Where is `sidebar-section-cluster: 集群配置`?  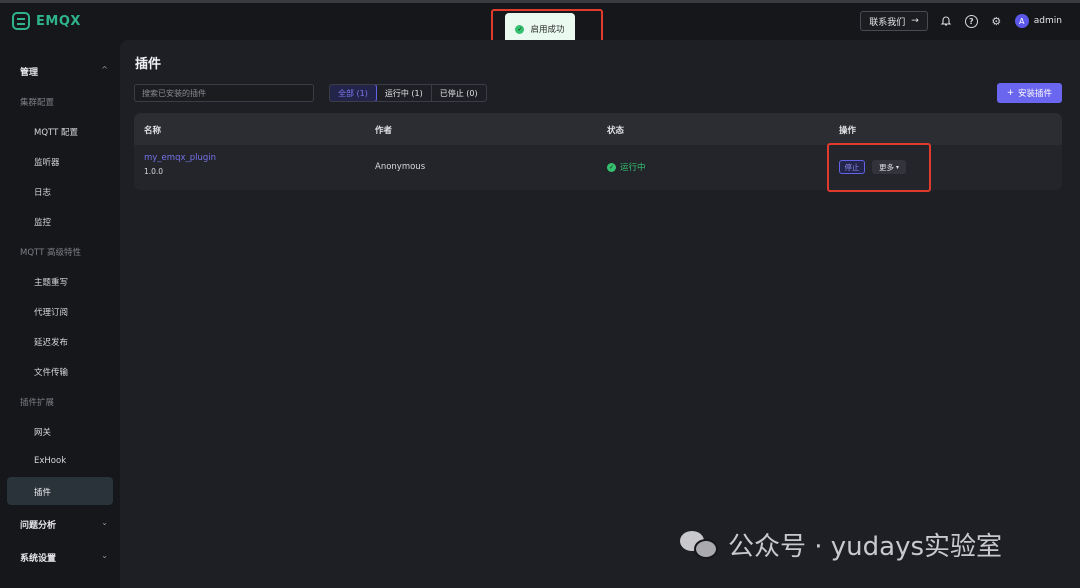 sidebar-section-cluster: 集群配置 is located at coordinates (37, 103).